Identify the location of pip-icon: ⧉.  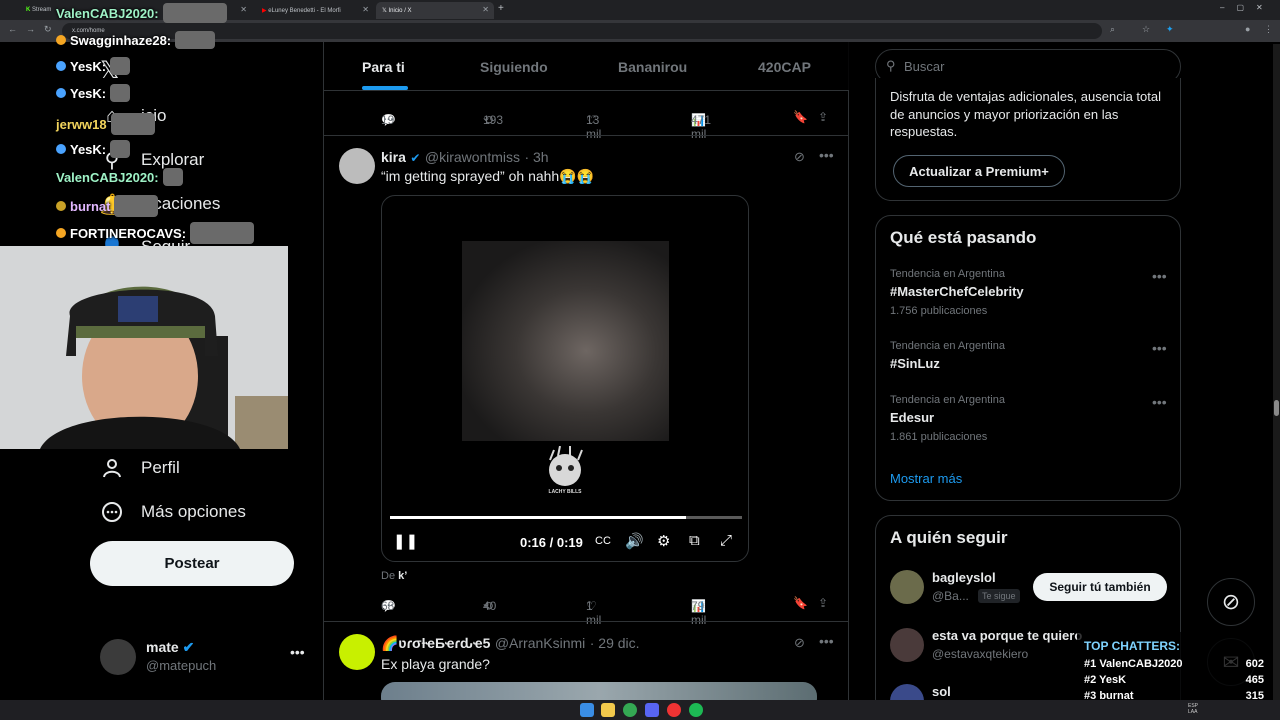
(694, 540).